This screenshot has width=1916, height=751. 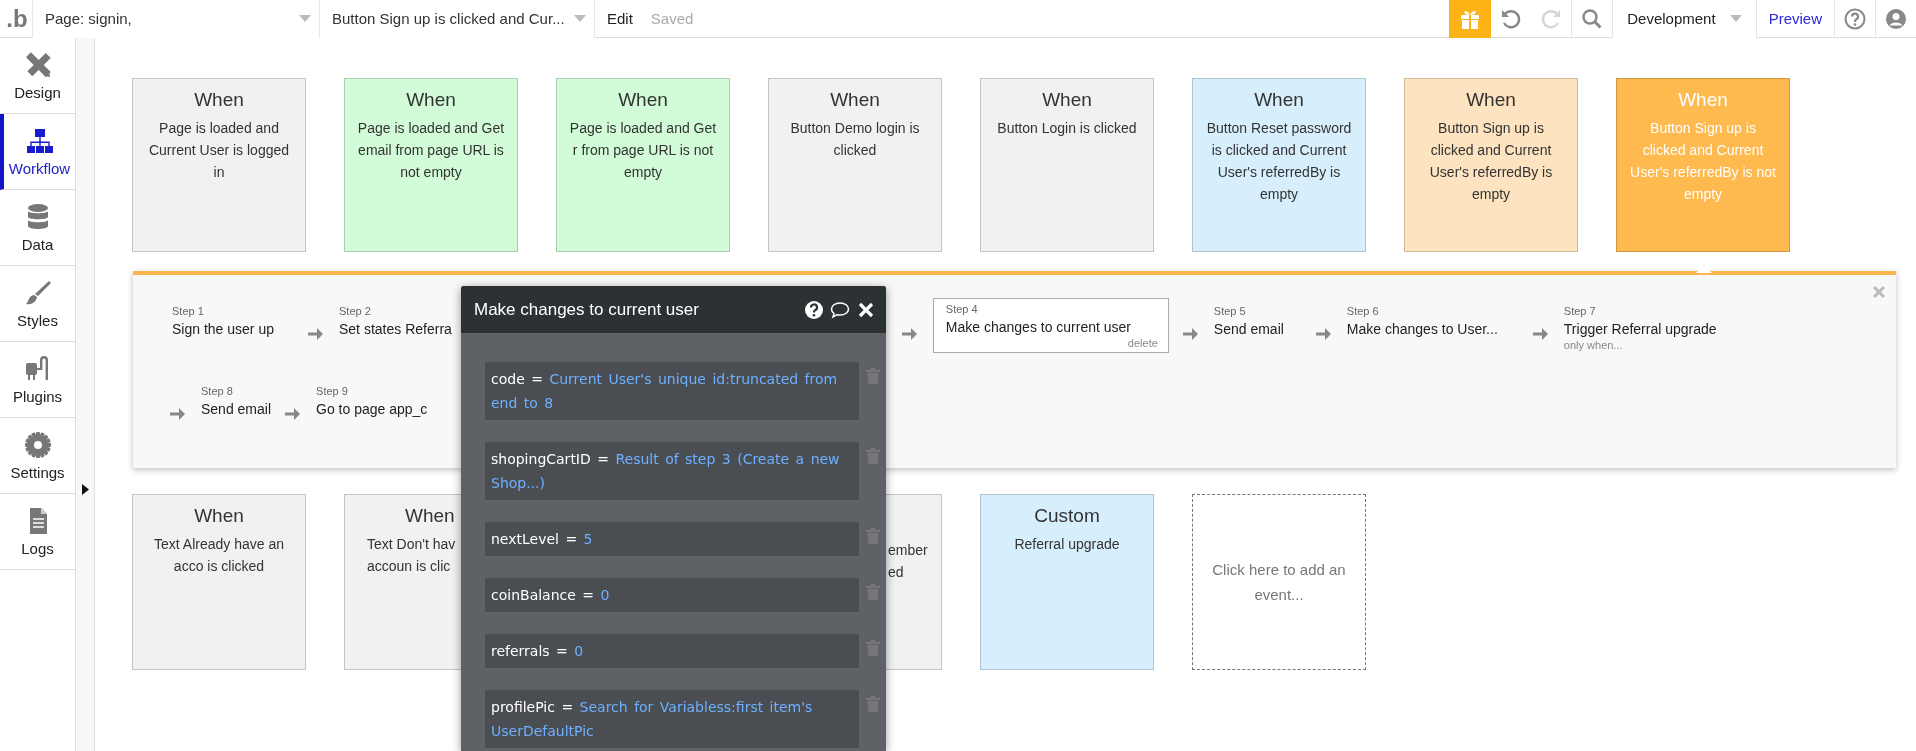 I want to click on event-description: Button Login is clicked, so click(x=1067, y=128).